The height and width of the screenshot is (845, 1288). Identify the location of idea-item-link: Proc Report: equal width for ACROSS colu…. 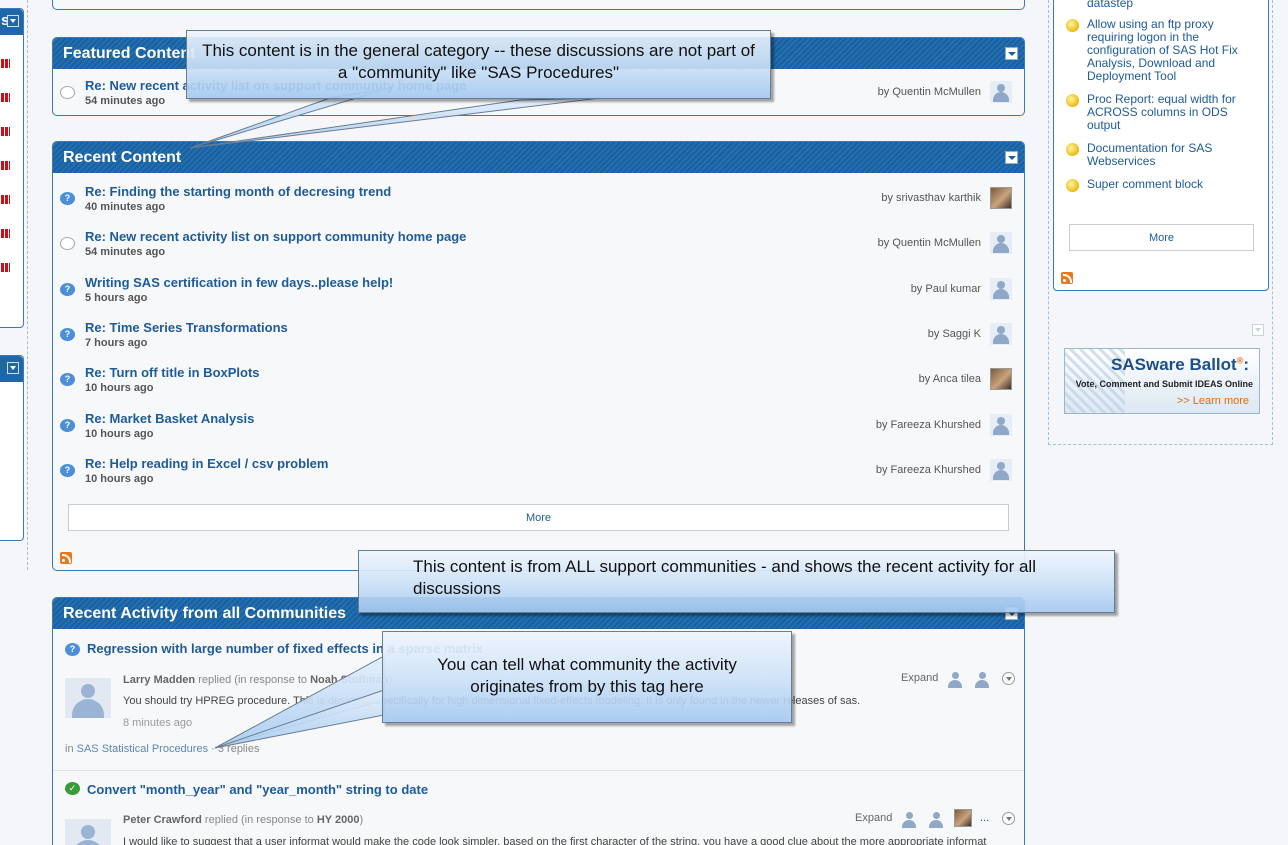
(1174, 112).